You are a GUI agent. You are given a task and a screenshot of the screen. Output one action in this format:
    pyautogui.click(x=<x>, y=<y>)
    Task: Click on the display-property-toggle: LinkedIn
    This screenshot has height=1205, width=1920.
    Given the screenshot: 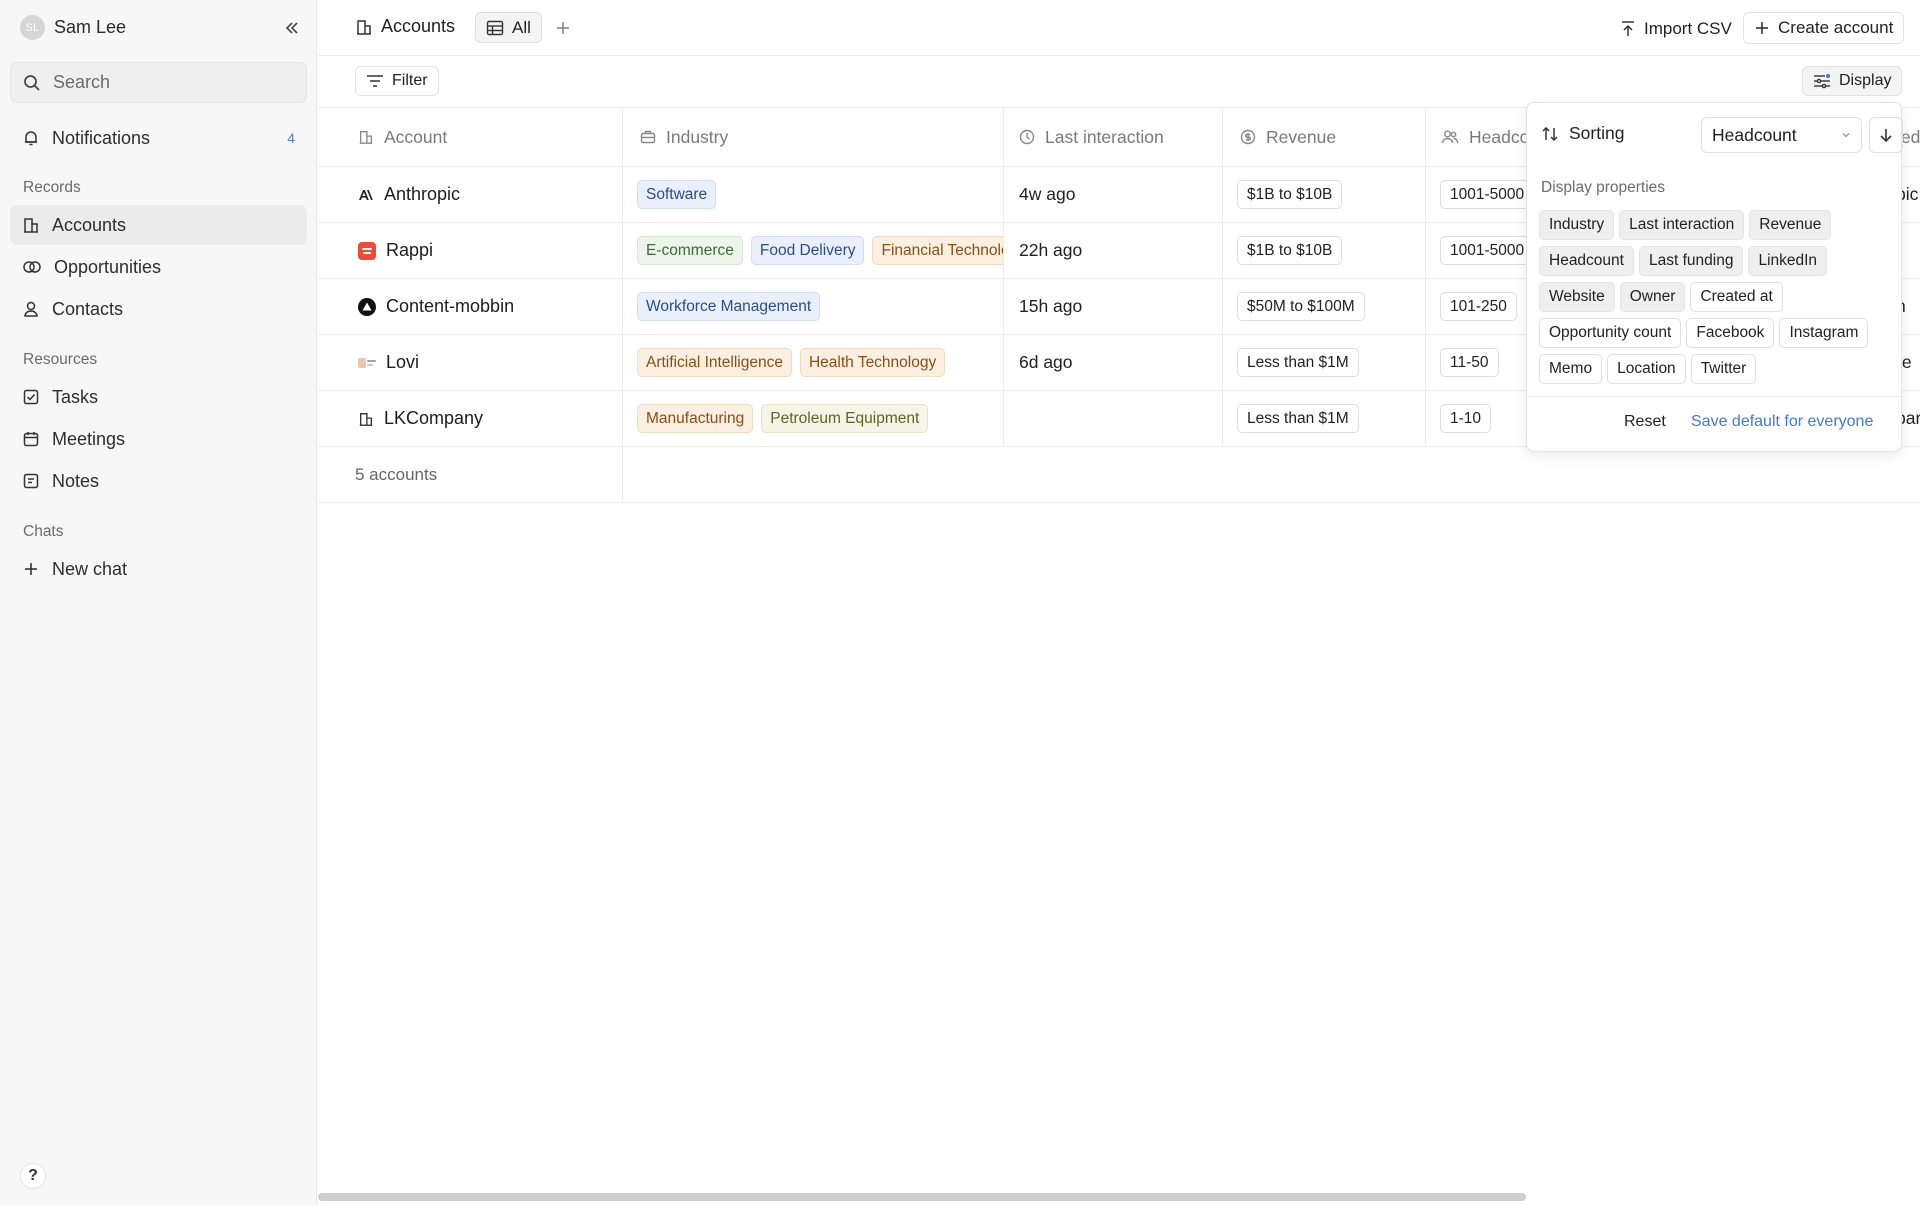 What is the action you would take?
    pyautogui.click(x=1788, y=261)
    